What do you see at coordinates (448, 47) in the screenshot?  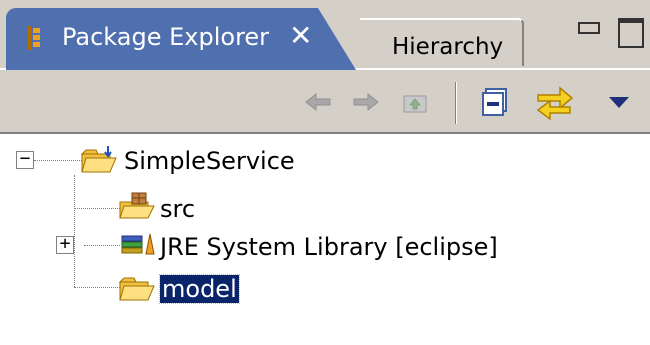 I see `tab-hierarchy-label: Hierarchy` at bounding box center [448, 47].